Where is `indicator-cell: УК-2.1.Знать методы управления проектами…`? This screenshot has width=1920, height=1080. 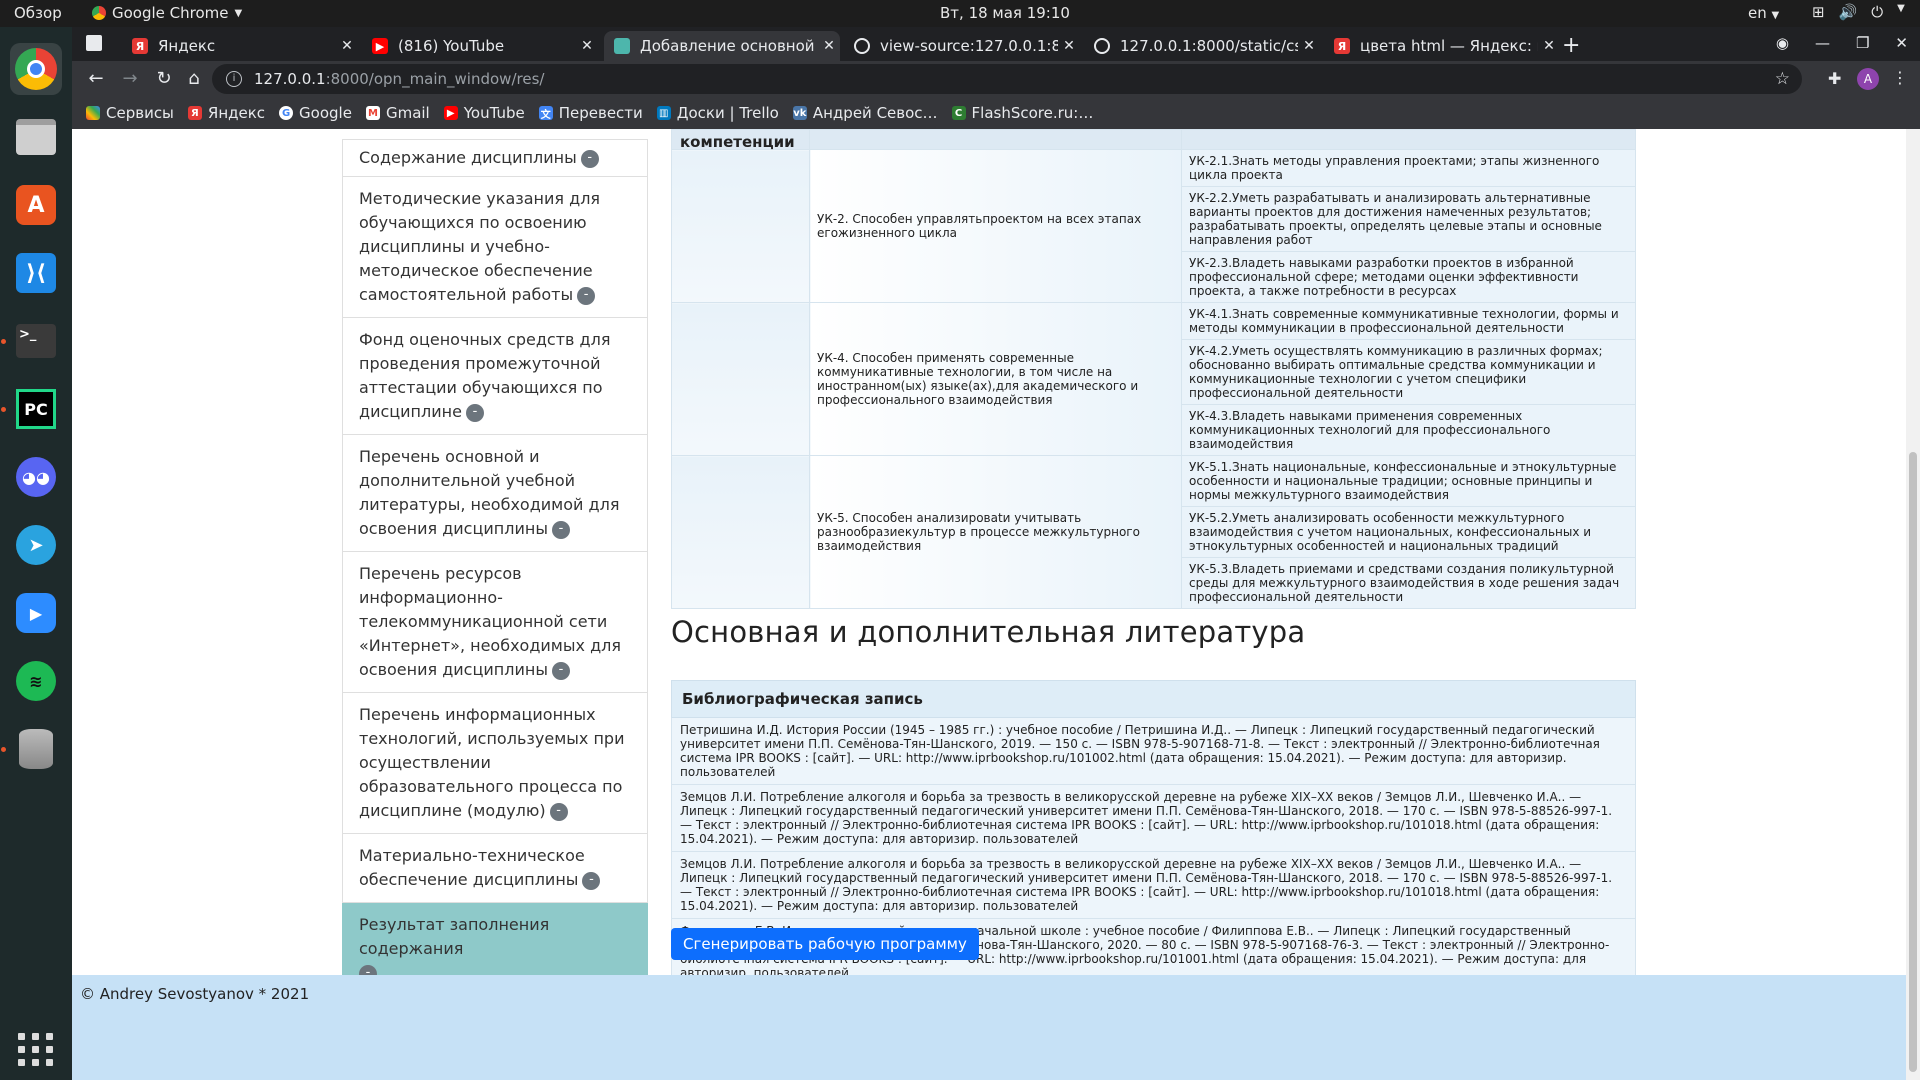 indicator-cell: УК-2.1.Знать методы управления проектами… is located at coordinates (1408, 168).